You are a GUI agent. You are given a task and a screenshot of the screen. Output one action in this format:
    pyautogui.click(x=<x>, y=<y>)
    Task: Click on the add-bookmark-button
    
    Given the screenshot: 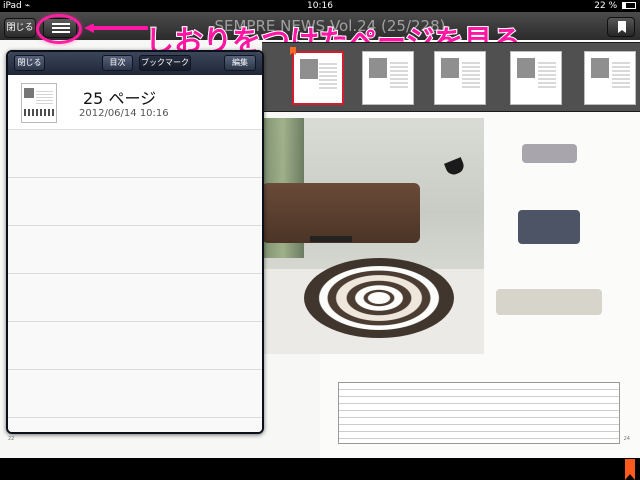 What is the action you would take?
    pyautogui.click(x=621, y=27)
    